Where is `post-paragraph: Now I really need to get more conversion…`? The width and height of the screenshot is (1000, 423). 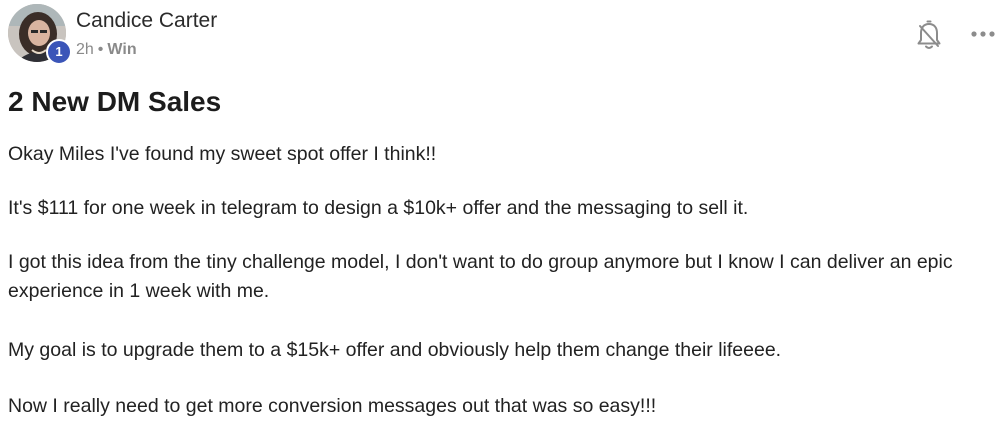 post-paragraph: Now I really need to get more conversion… is located at coordinates (332, 406).